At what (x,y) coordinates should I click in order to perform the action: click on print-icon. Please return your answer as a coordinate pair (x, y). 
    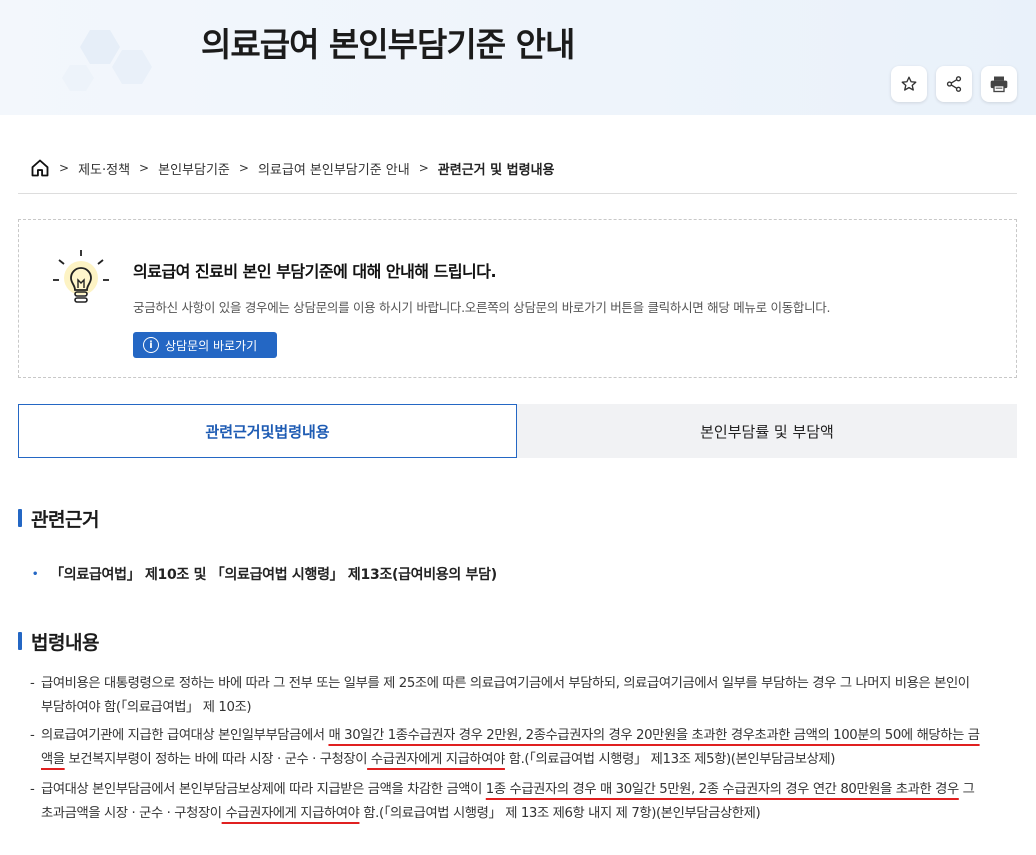
    Looking at the image, I should click on (999, 84).